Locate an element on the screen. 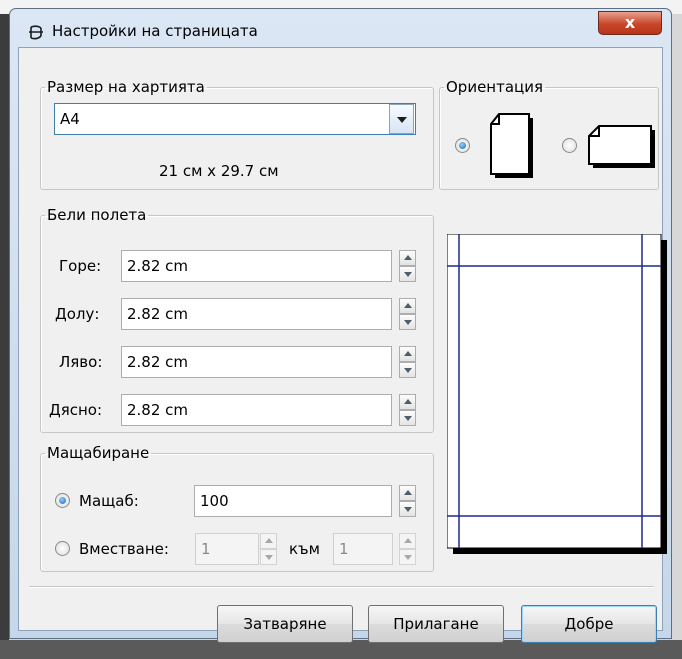  scaling-legend: Мащабиране is located at coordinates (98, 453).